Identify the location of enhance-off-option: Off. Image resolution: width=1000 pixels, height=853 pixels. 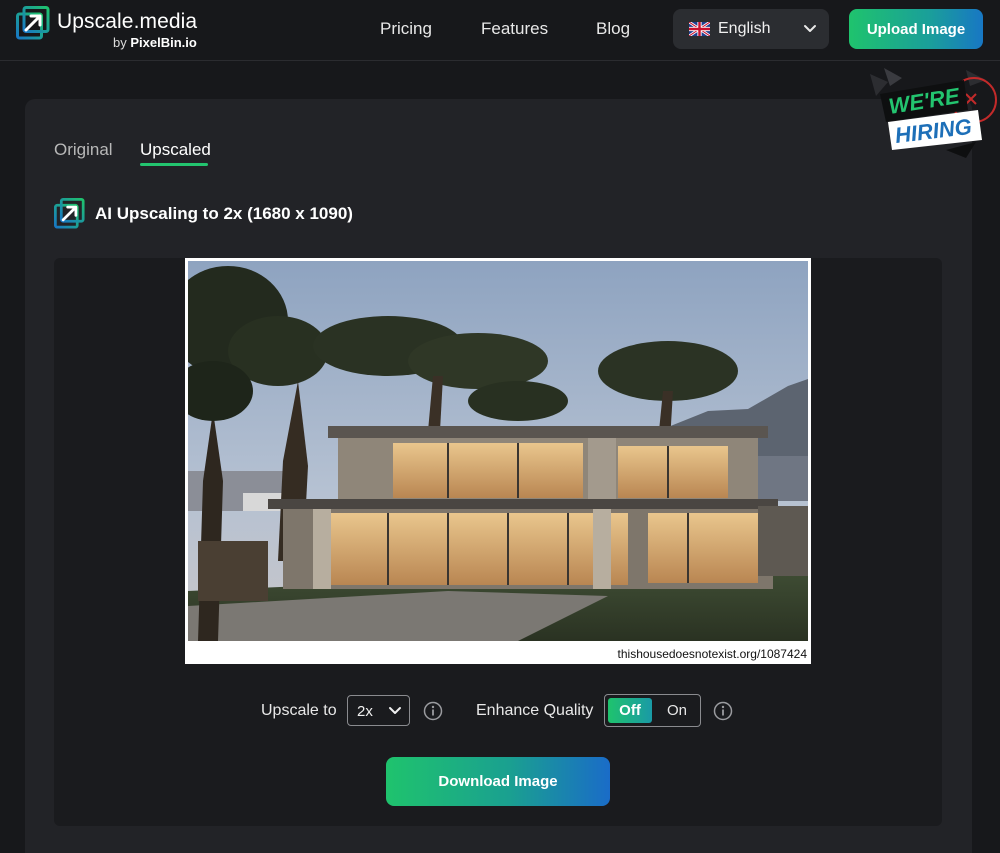
(630, 710).